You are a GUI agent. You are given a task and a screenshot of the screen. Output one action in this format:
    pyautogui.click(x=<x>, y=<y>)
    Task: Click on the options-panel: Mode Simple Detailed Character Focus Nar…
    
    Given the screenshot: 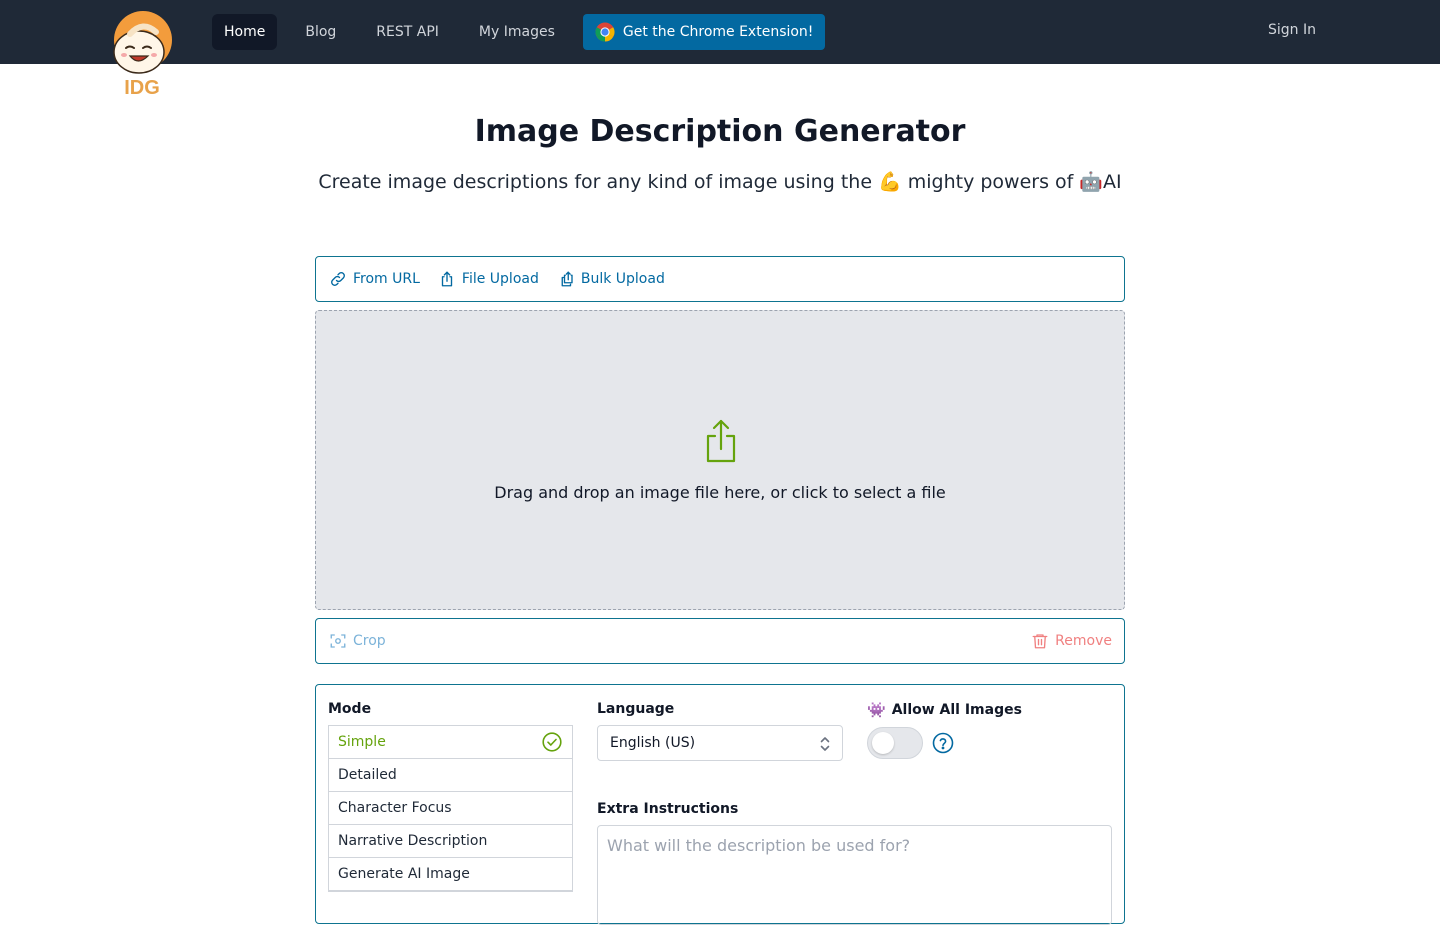 What is the action you would take?
    pyautogui.click(x=720, y=804)
    